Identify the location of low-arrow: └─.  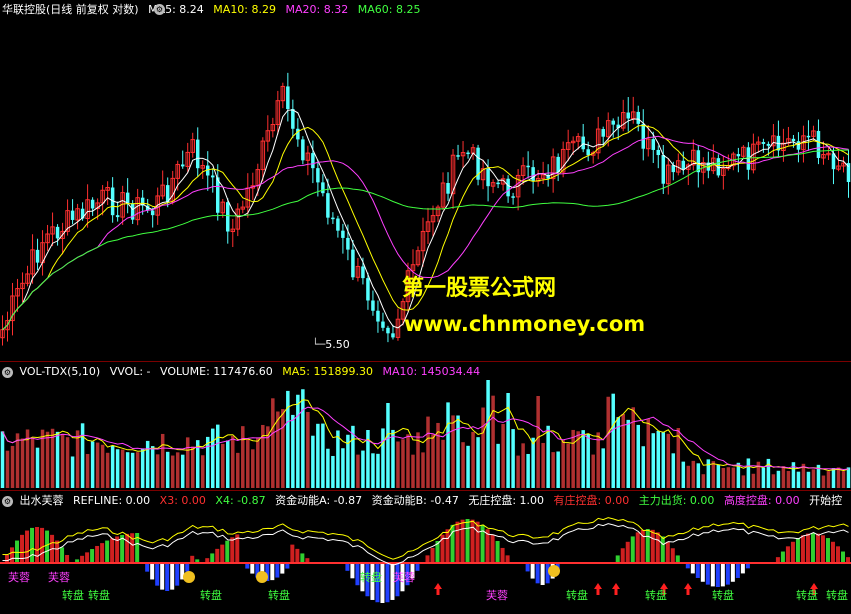
(319, 344).